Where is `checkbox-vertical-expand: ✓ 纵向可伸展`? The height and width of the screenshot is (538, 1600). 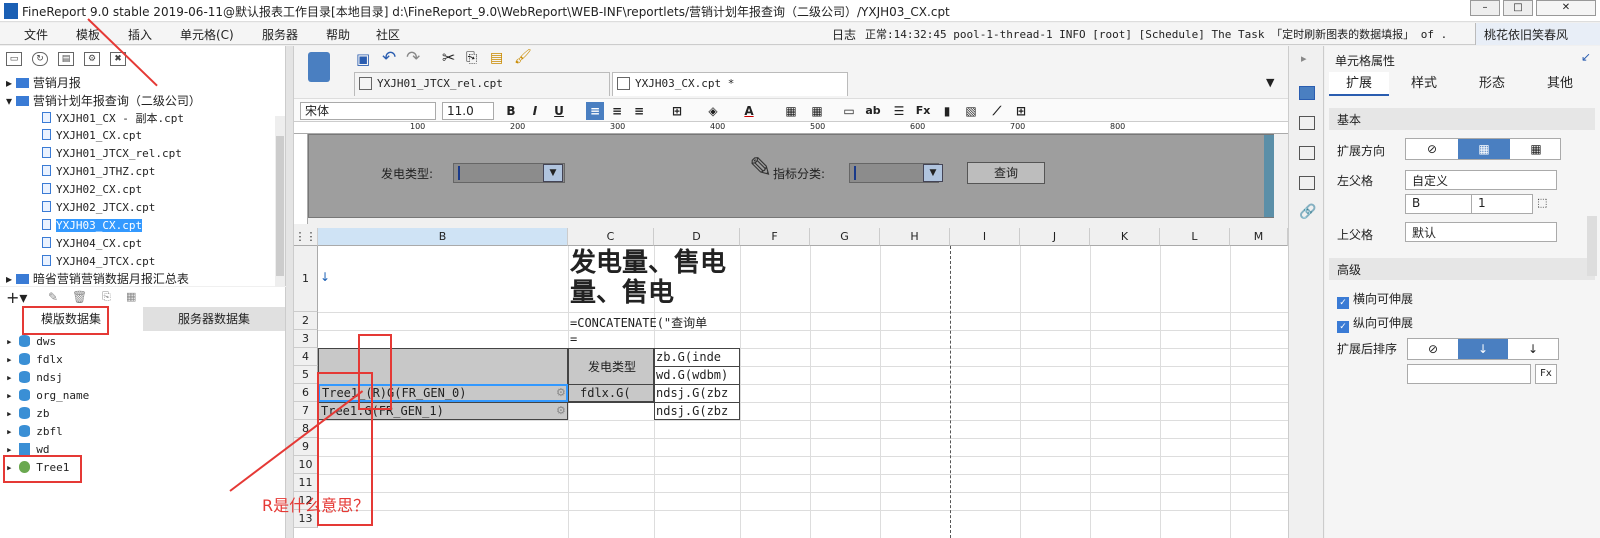
checkbox-vertical-expand: ✓ 纵向可伸展 is located at coordinates (1375, 323).